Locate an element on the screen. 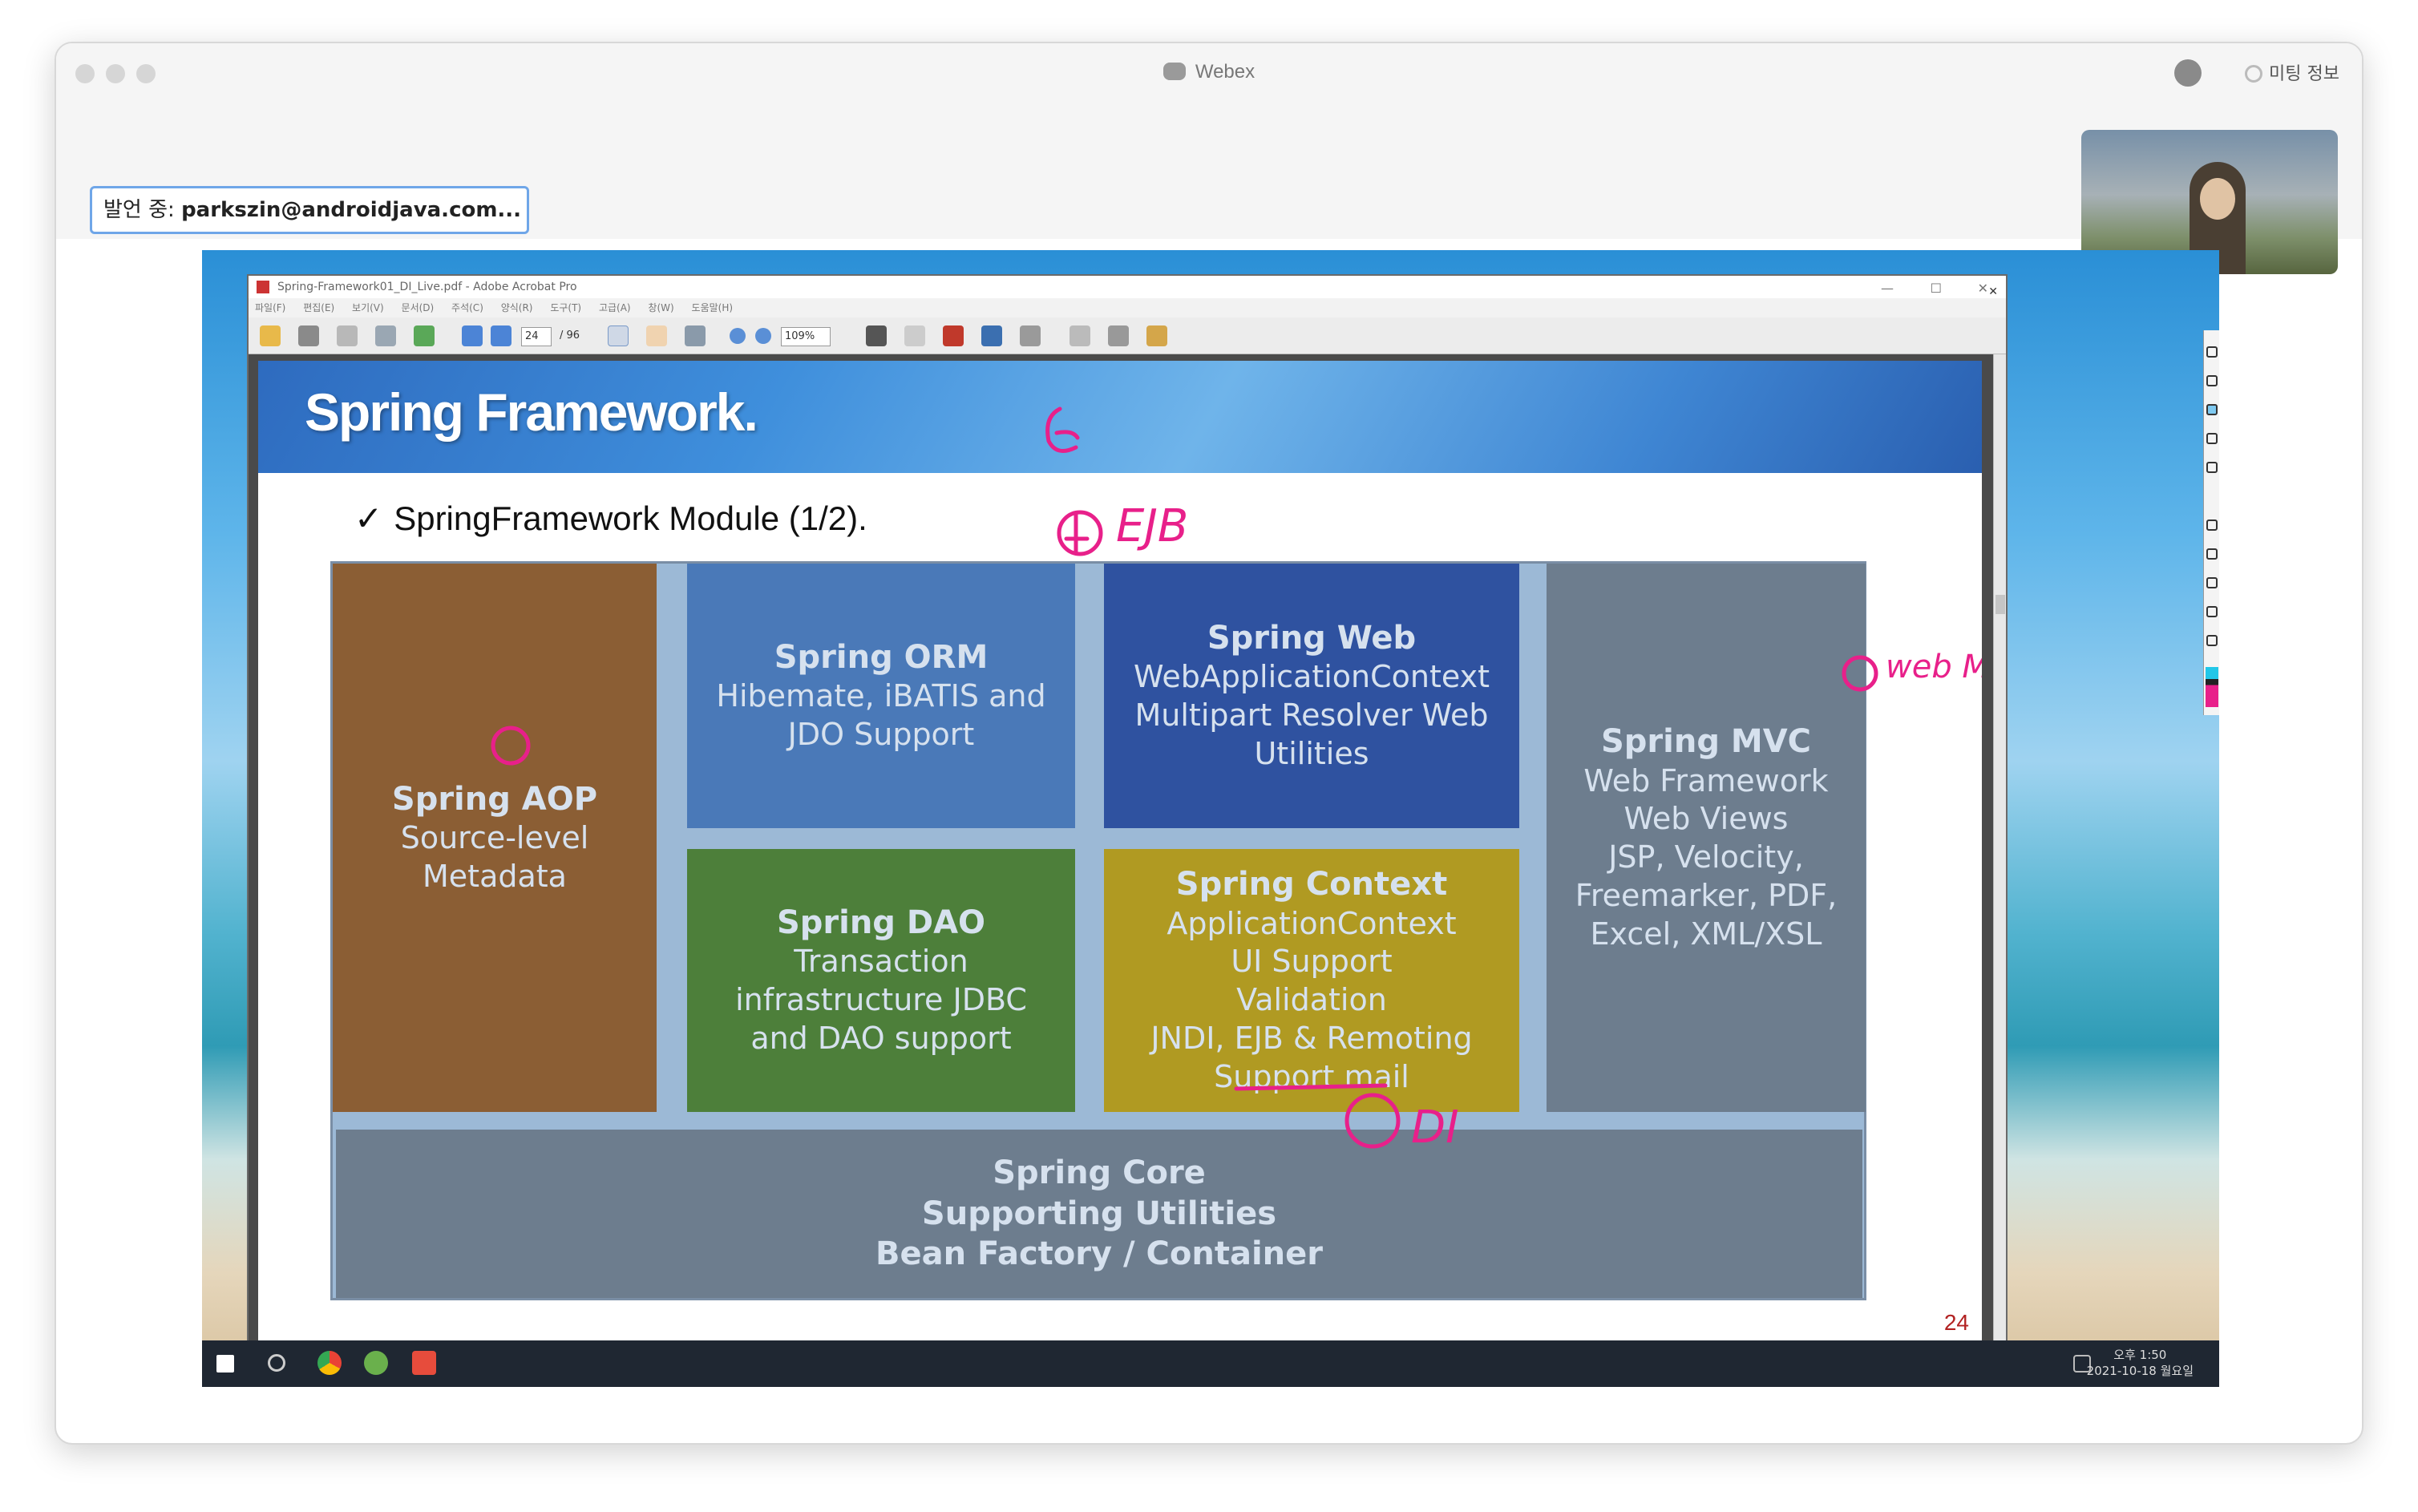 Image resolution: width=2418 pixels, height=1512 pixels. ink-text-web-mvc: web MVC is located at coordinates (1934, 667).